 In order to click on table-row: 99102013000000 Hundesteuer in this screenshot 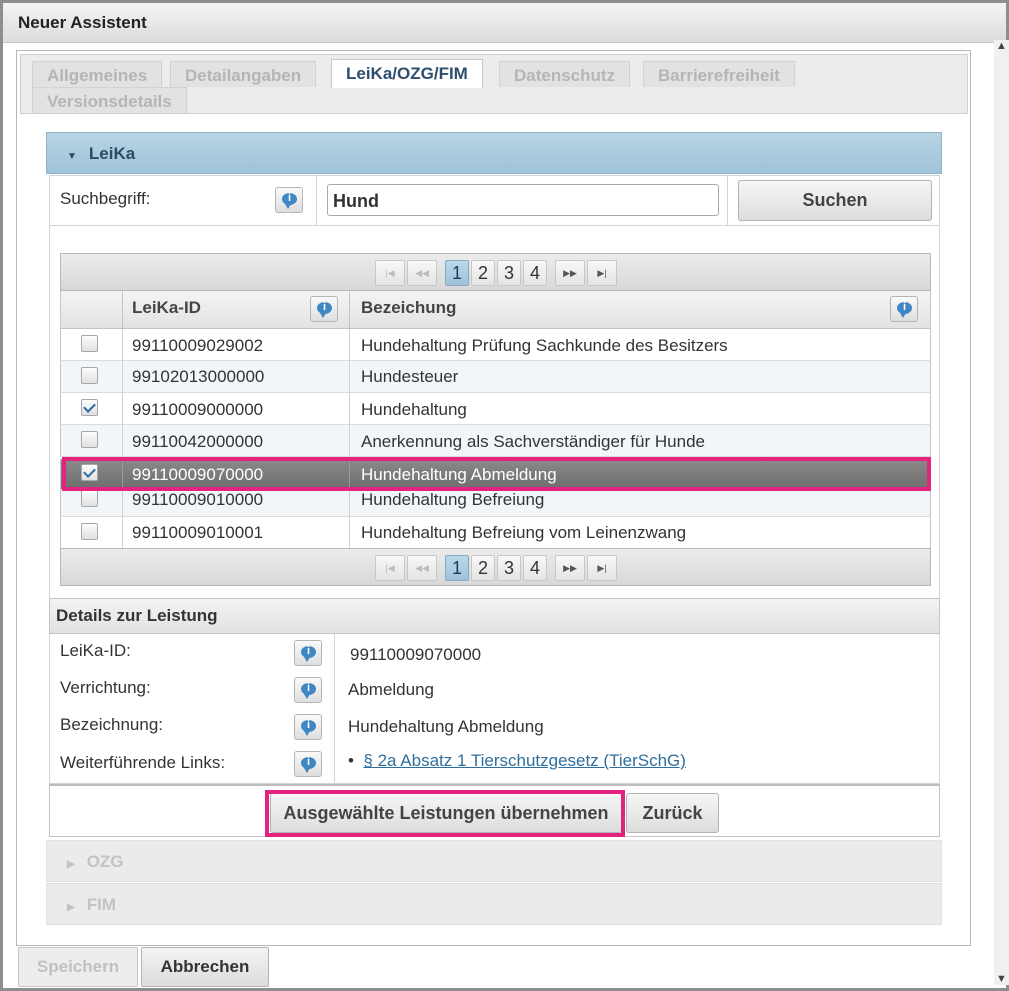, I will do `click(495, 377)`.